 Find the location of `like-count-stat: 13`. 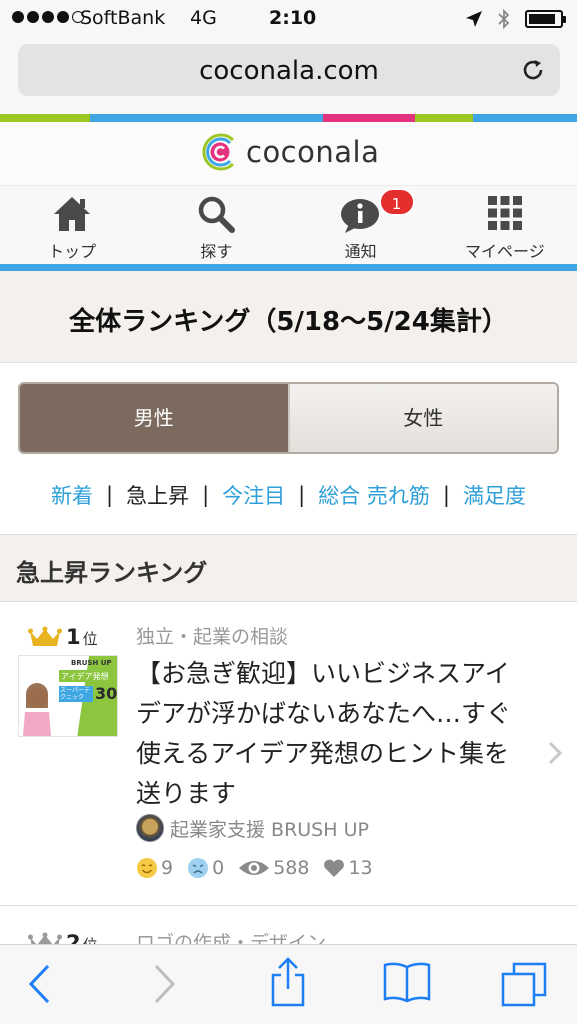

like-count-stat: 13 is located at coordinates (348, 868).